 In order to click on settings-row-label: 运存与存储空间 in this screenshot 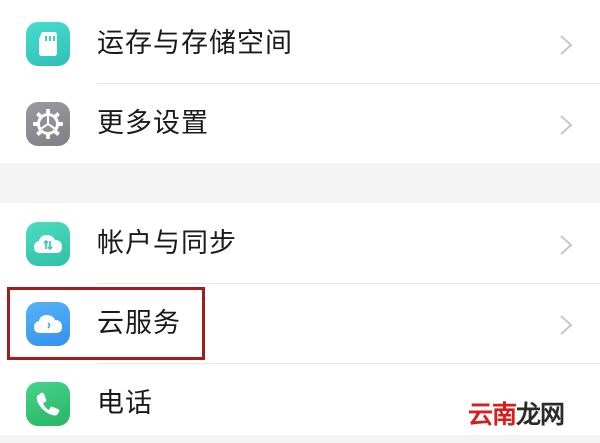, I will do `click(195, 43)`.